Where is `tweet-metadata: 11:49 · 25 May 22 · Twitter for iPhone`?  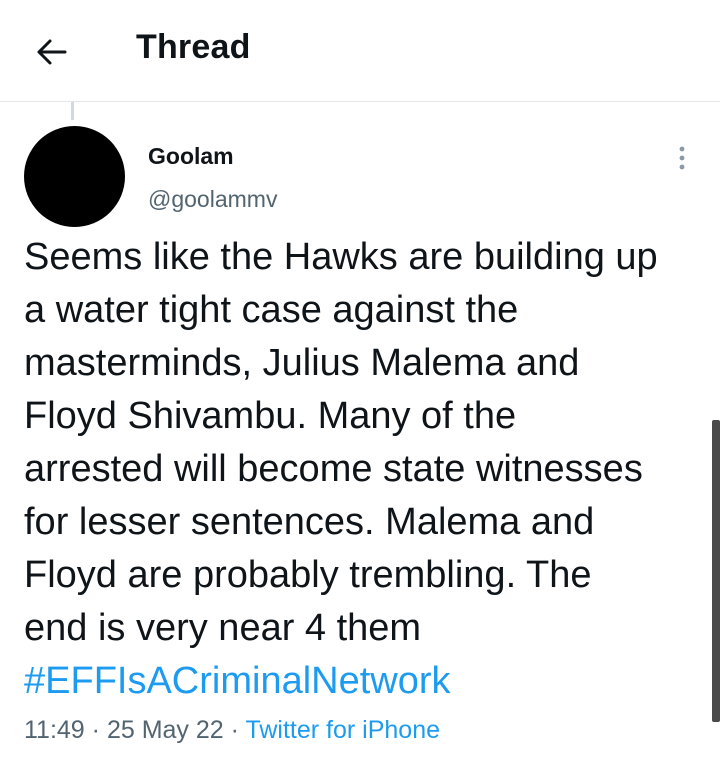
tweet-metadata: 11:49 · 25 May 22 · Twitter for iPhone is located at coordinates (232, 730).